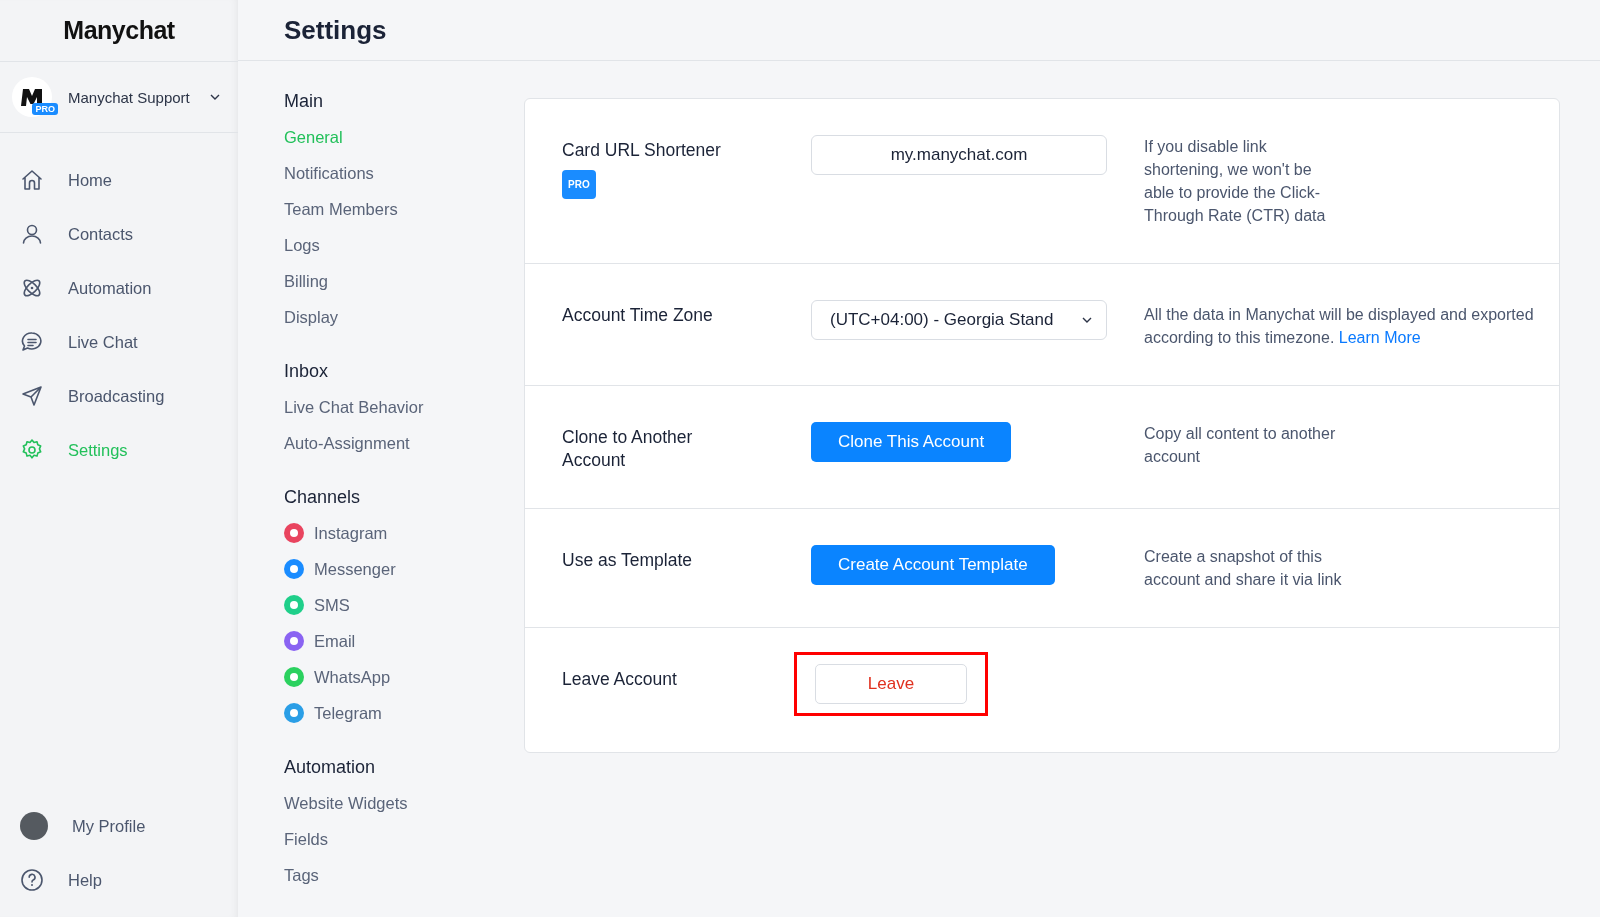  I want to click on section-heading: Inbox, so click(307, 371).